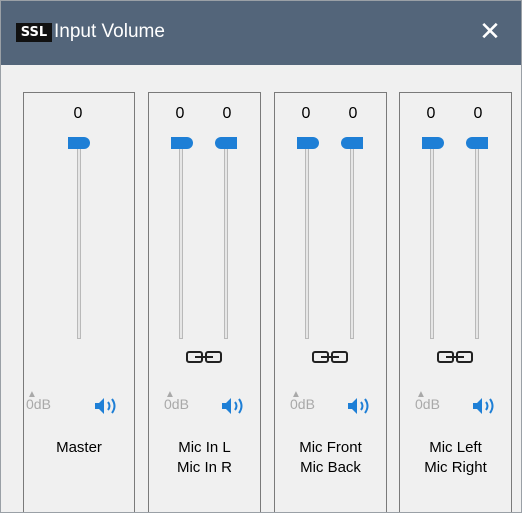 Image resolution: width=522 pixels, height=513 pixels. I want to click on volume-slider-track, so click(79, 241).